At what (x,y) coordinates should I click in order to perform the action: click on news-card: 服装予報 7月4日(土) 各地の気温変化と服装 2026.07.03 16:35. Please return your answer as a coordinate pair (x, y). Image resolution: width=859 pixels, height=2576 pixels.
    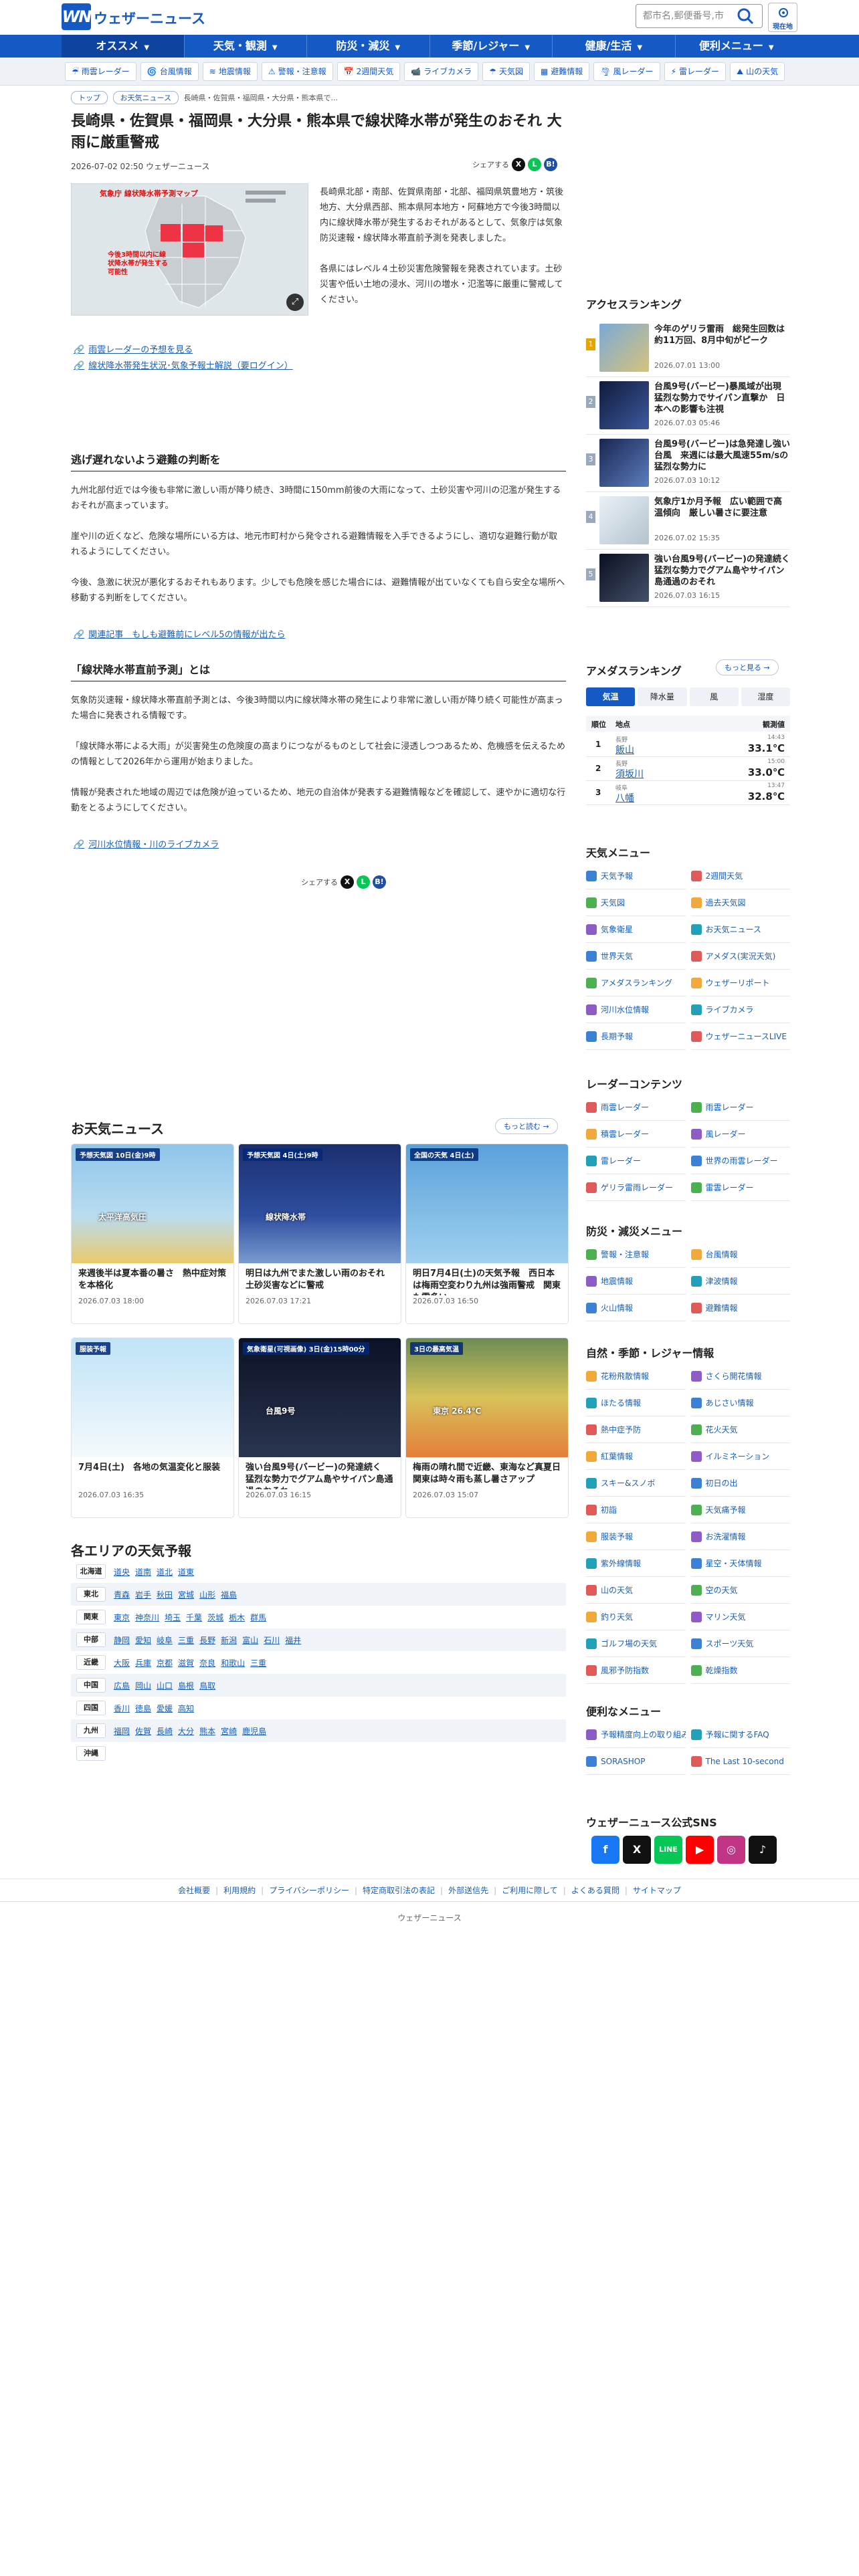
    Looking at the image, I should click on (152, 1427).